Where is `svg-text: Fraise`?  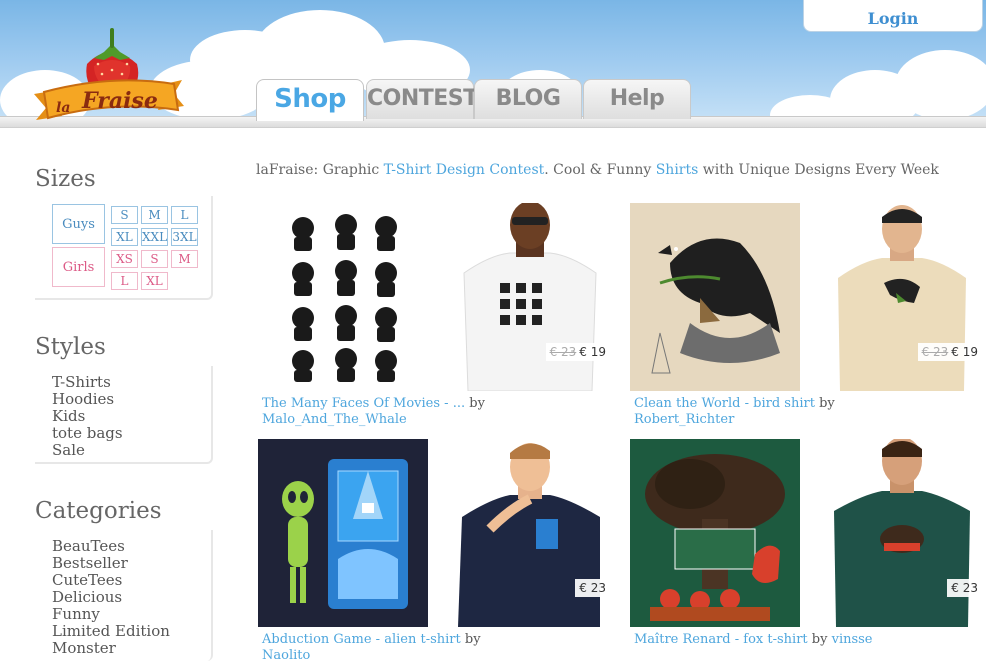
svg-text: Fraise is located at coordinates (119, 101).